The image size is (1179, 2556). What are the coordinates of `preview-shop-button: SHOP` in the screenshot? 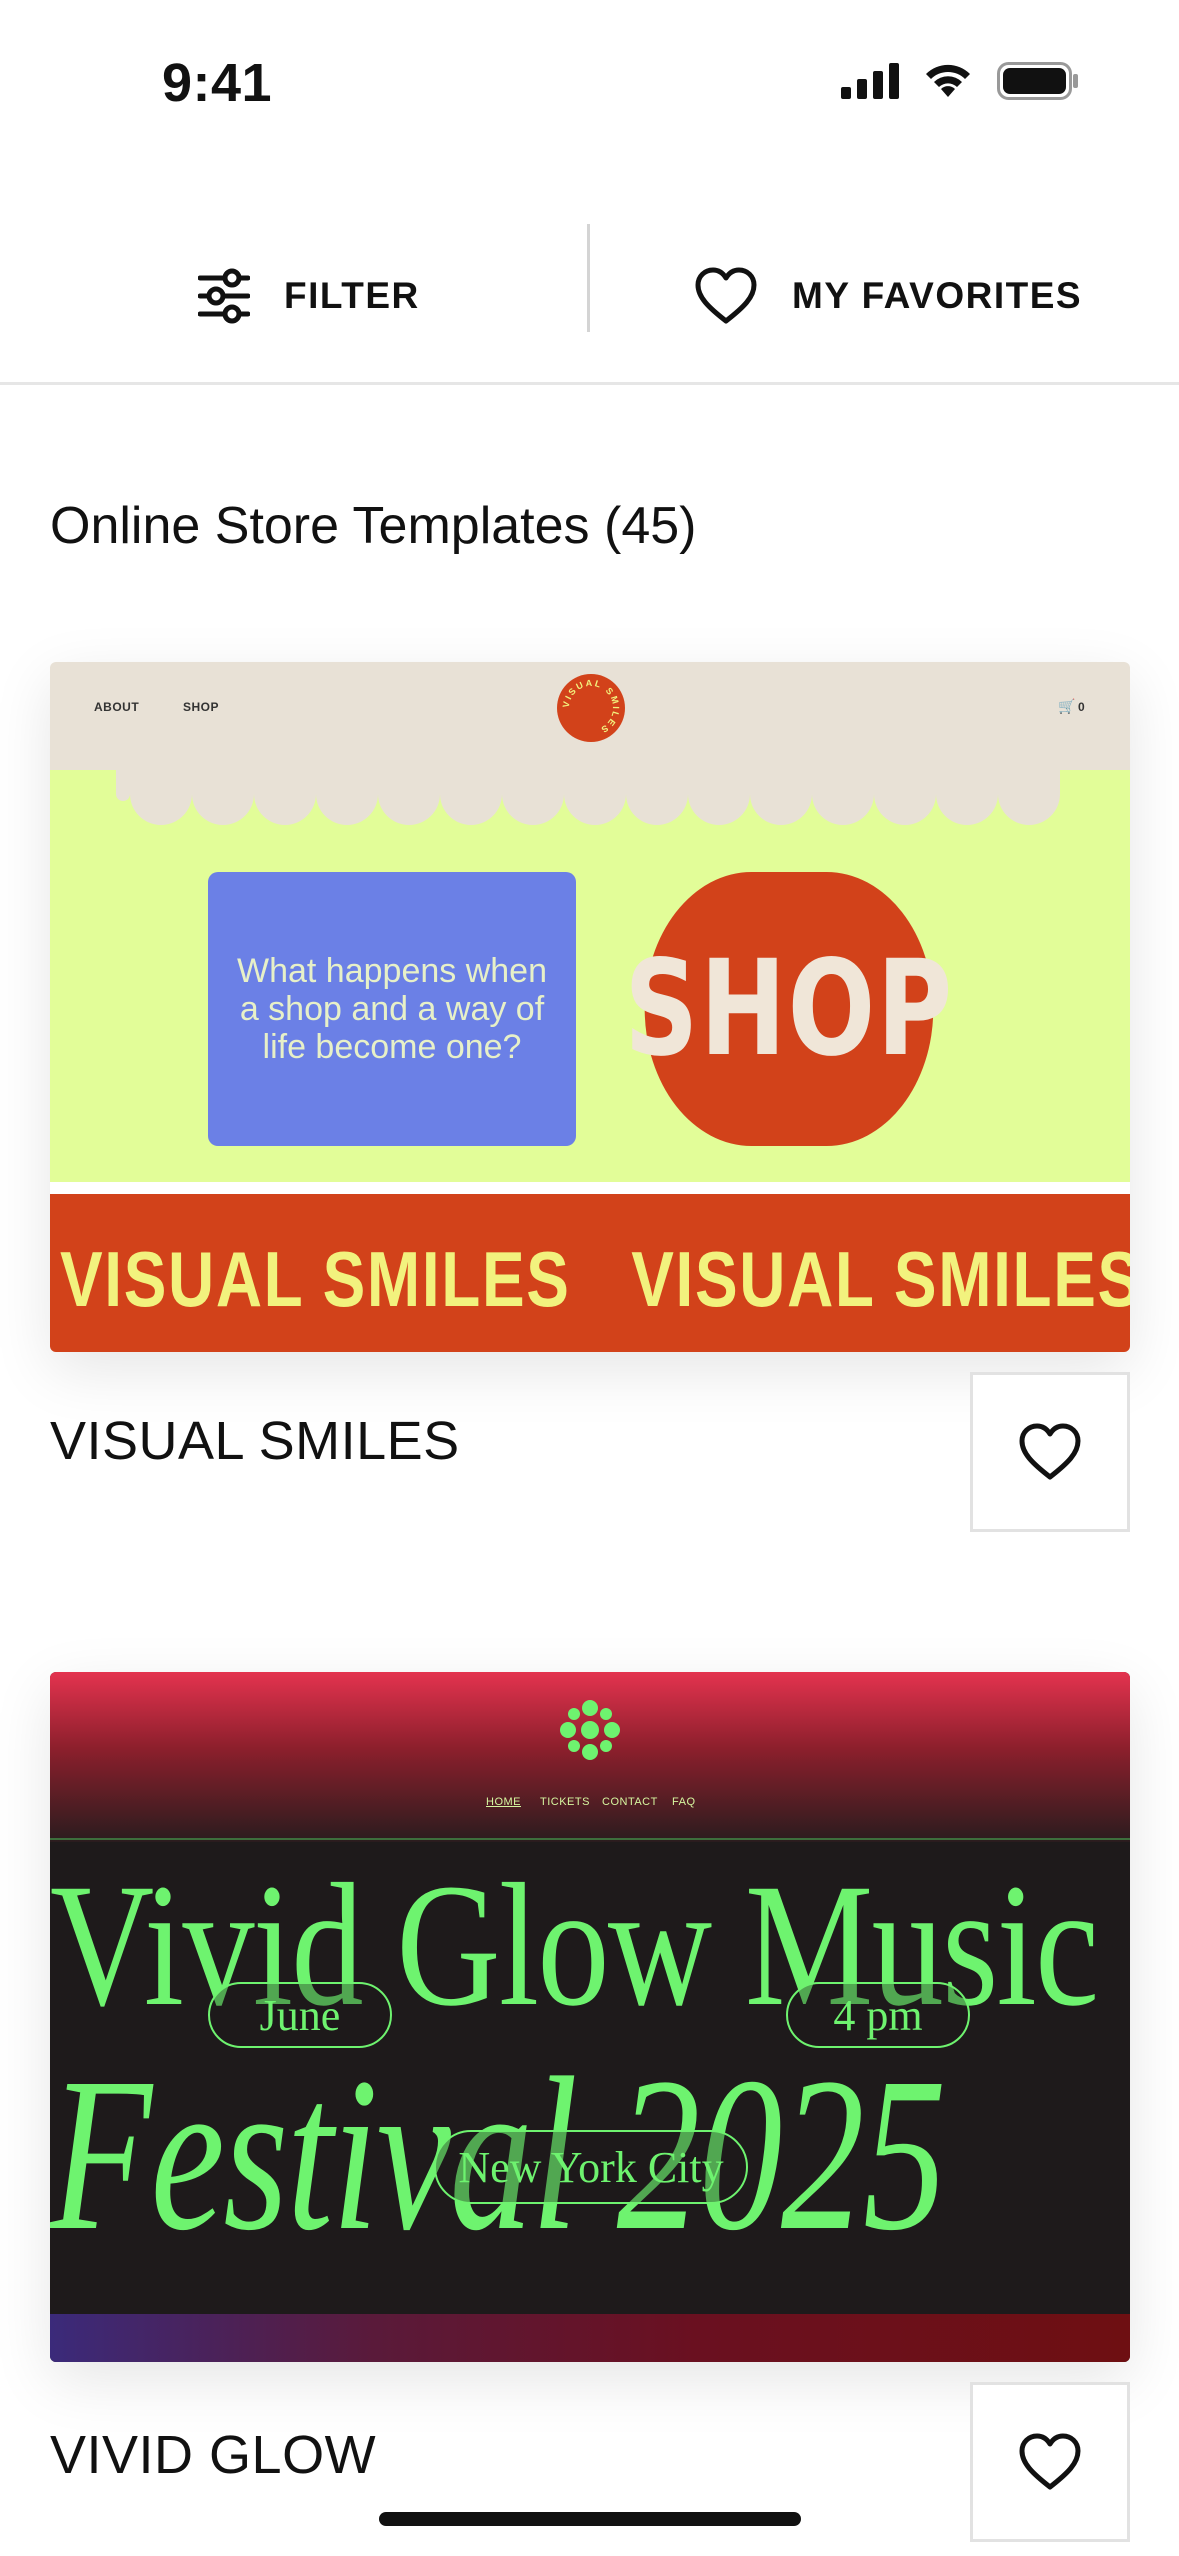 It's located at (788, 1009).